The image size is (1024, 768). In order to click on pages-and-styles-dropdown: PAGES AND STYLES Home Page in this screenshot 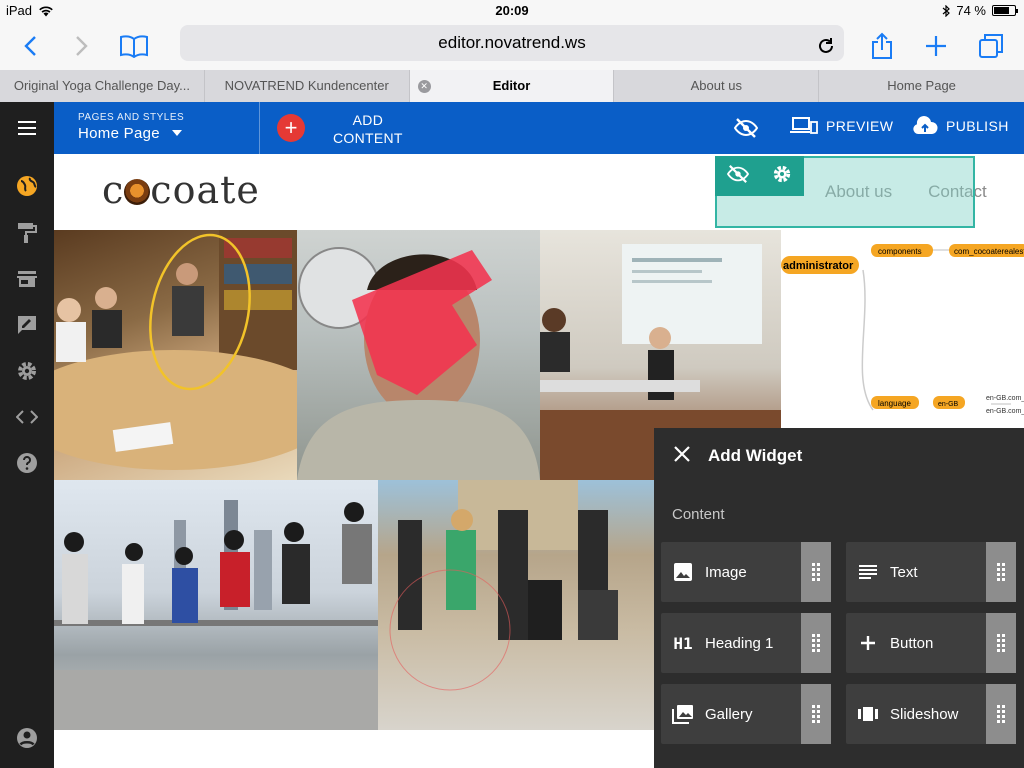, I will do `click(131, 127)`.